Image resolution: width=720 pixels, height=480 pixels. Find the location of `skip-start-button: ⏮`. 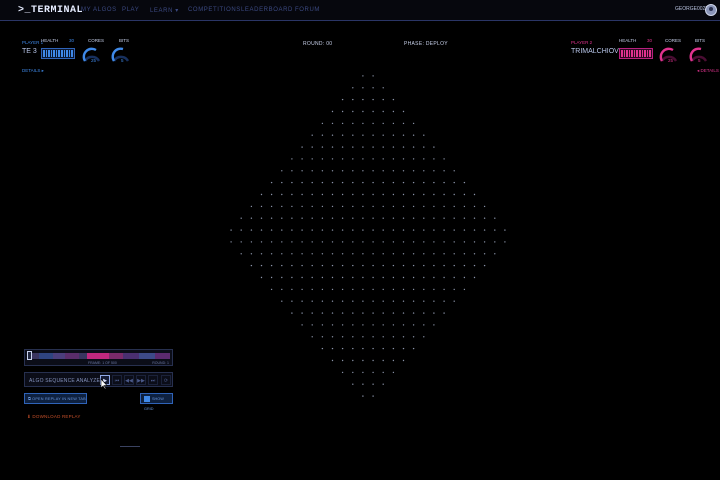

skip-start-button: ⏮ is located at coordinates (117, 380).